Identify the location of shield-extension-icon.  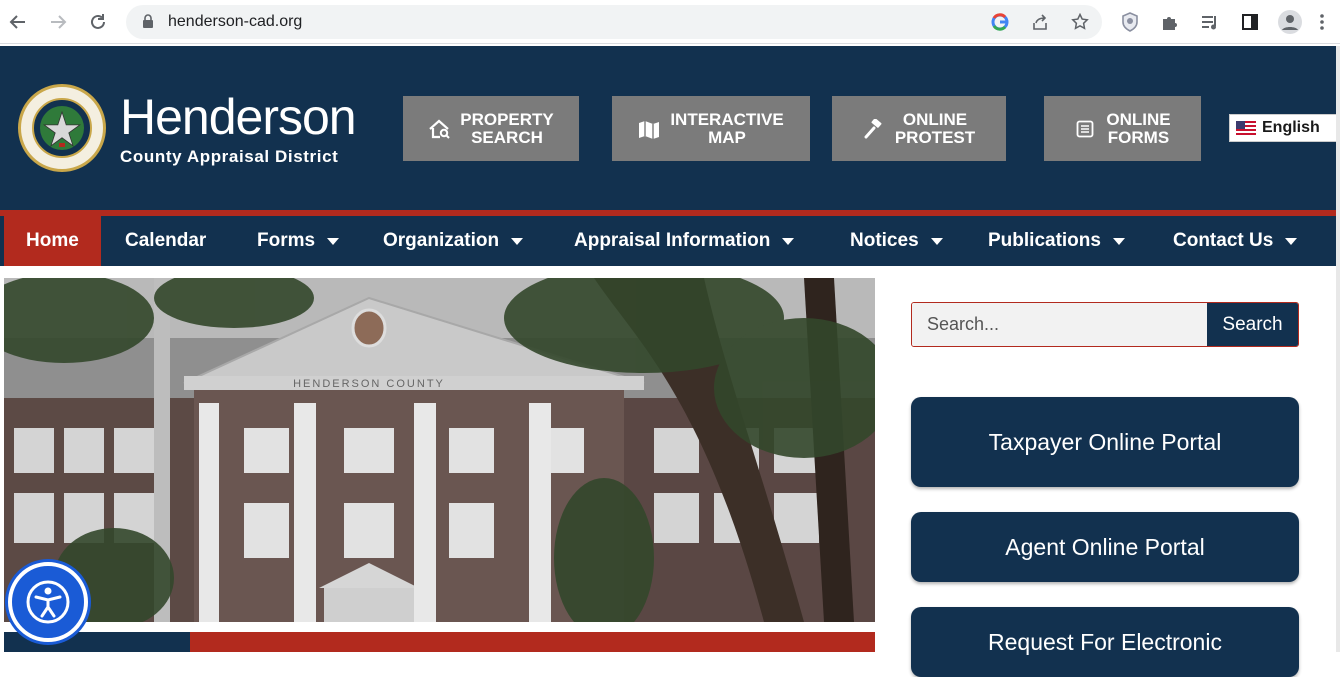
(1130, 22).